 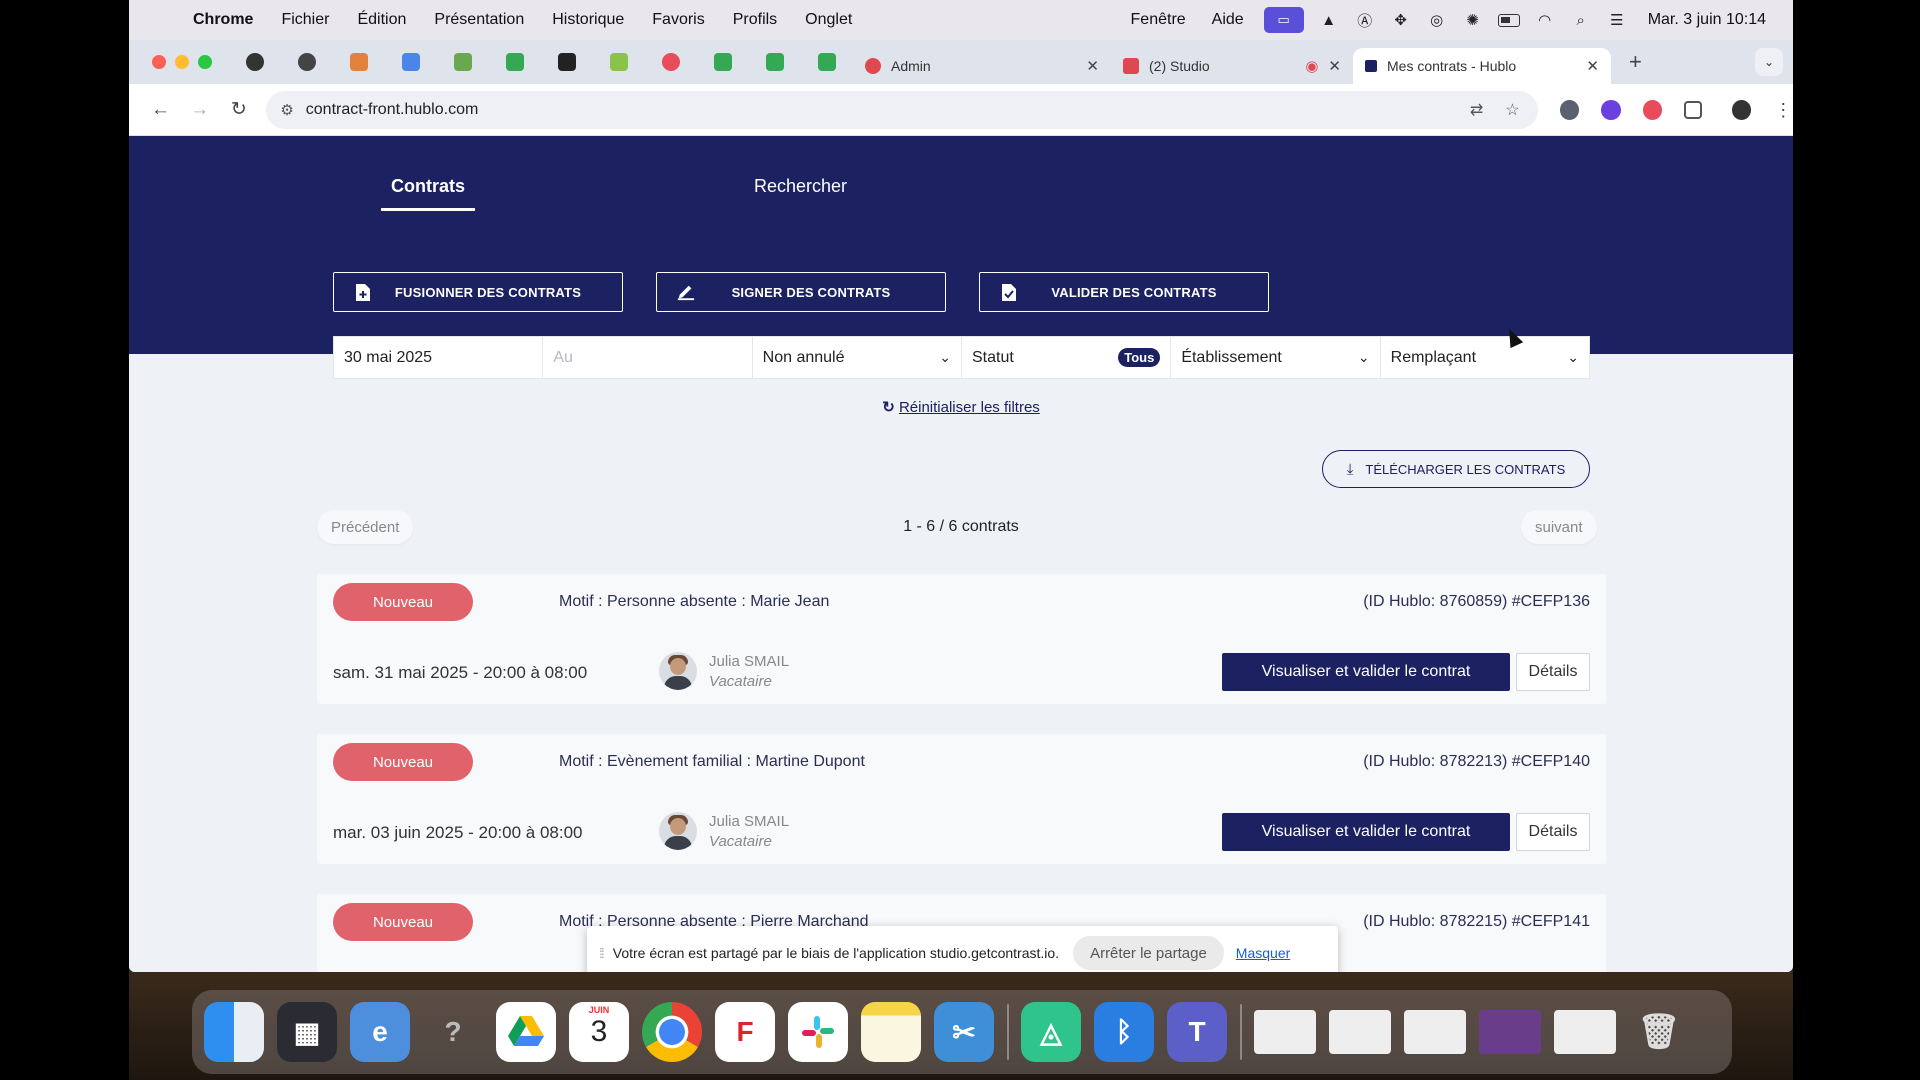 What do you see at coordinates (238, 109) in the screenshot?
I see `reload-icon: ↻` at bounding box center [238, 109].